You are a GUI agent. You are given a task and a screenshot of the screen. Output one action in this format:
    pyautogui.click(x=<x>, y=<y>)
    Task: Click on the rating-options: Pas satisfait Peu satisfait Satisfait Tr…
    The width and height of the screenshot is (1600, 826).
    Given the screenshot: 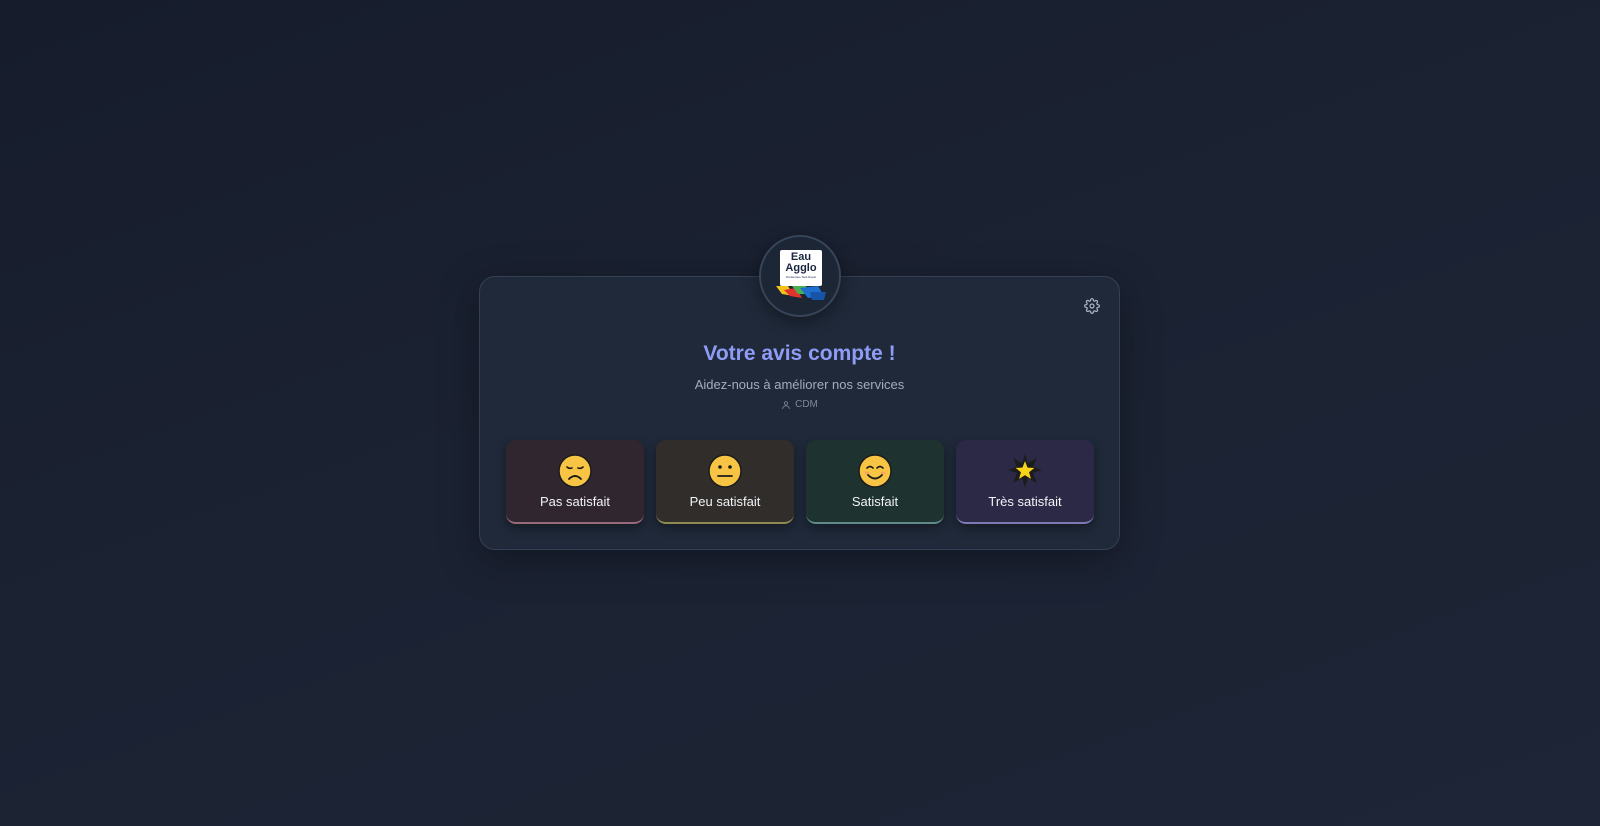 What is the action you would take?
    pyautogui.click(x=800, y=482)
    